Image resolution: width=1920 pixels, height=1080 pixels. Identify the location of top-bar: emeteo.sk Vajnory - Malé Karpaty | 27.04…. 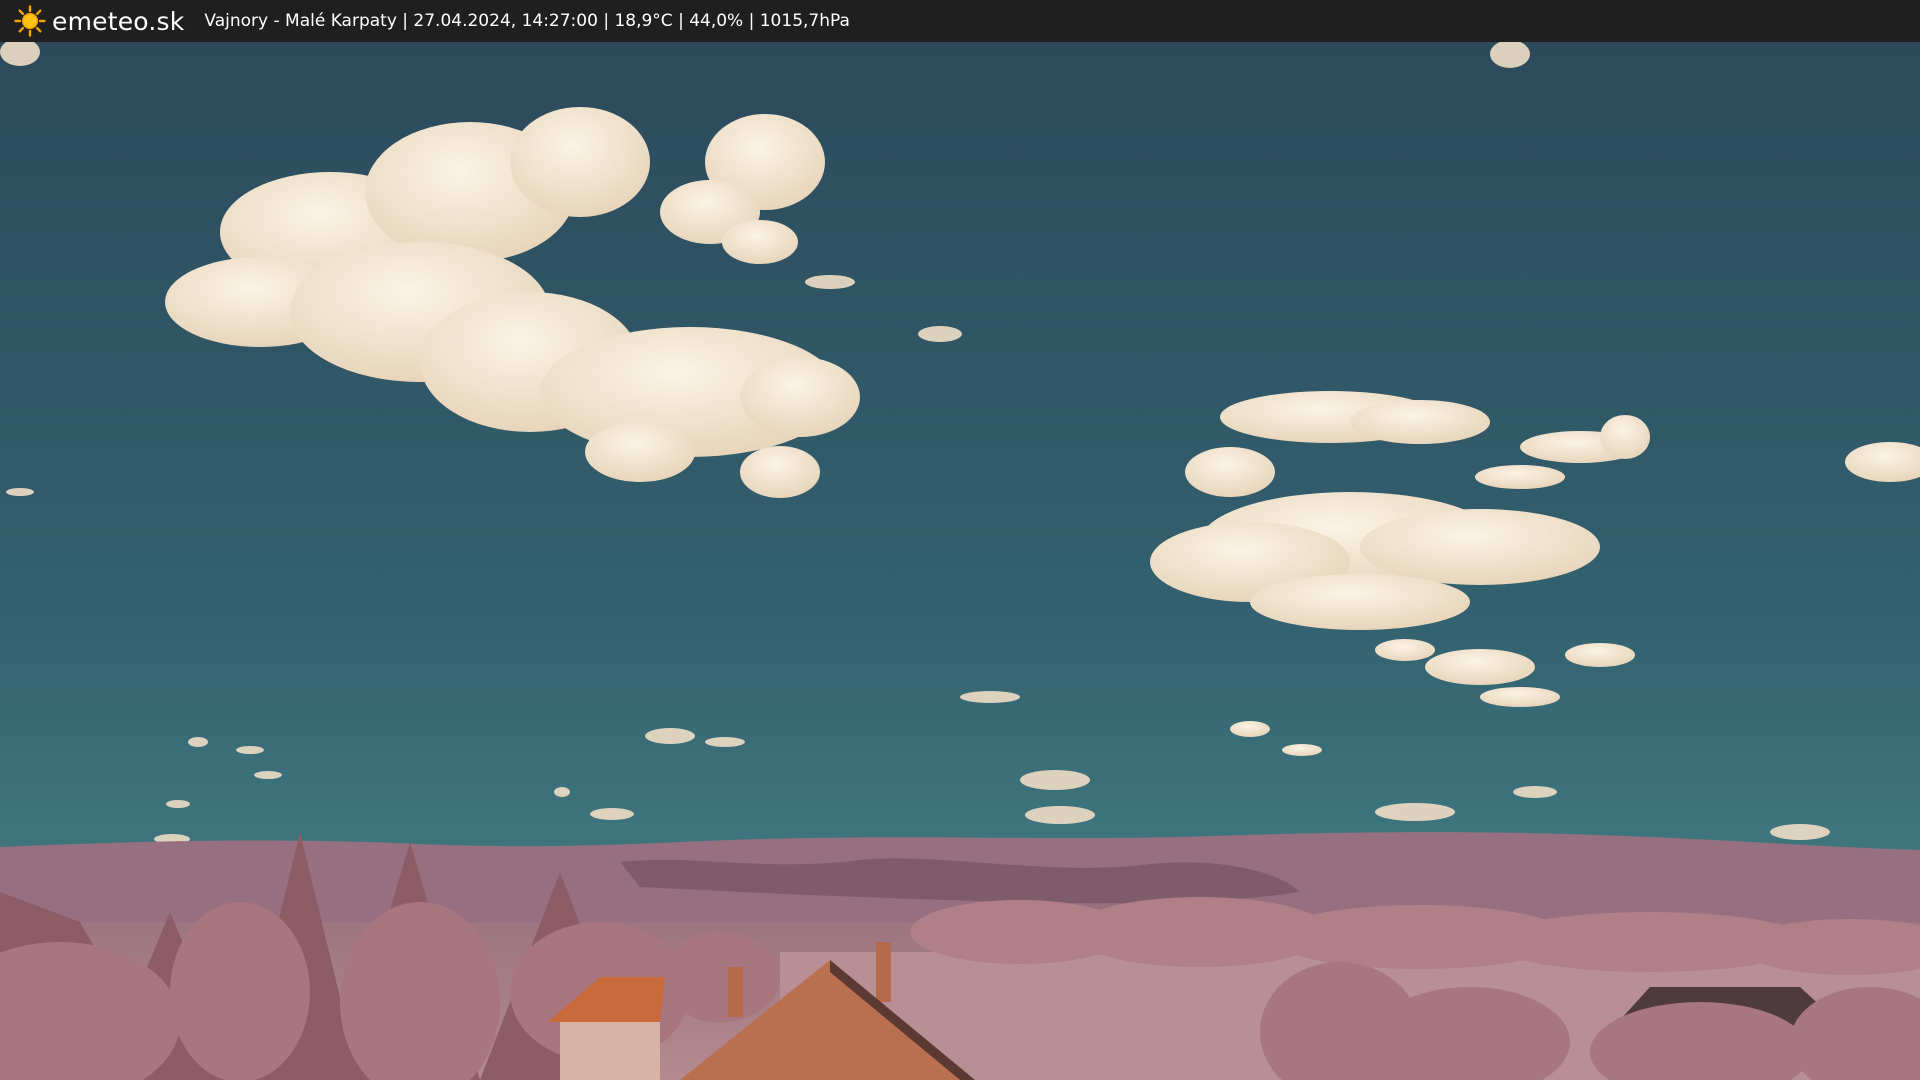
(960, 21).